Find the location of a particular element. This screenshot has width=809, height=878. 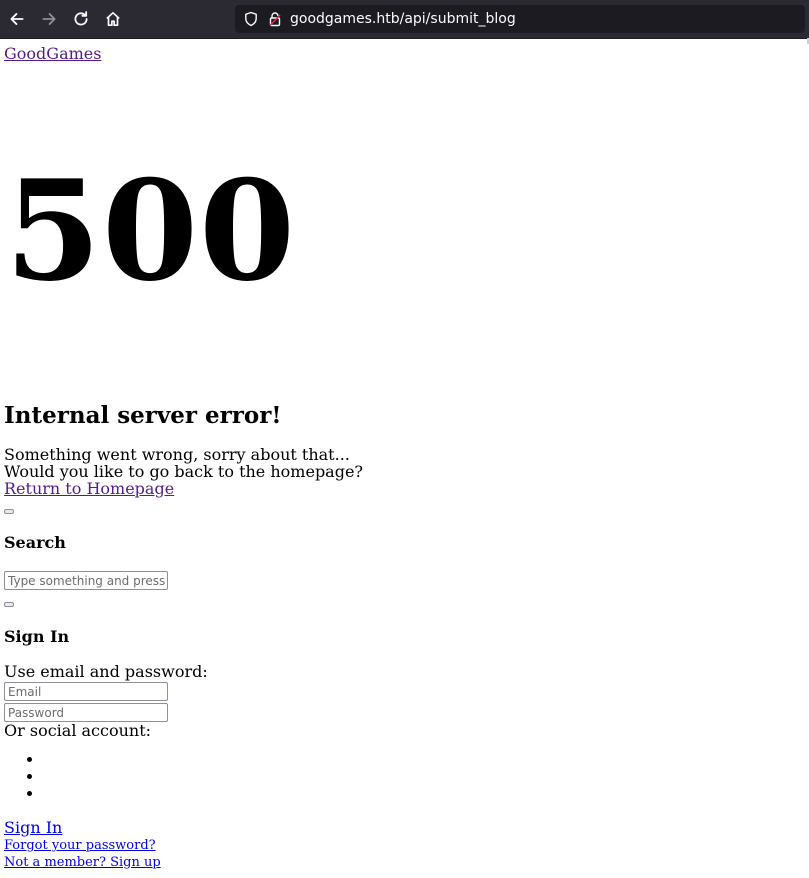

search-input: Type something and press Enter is located at coordinates (86, 580).